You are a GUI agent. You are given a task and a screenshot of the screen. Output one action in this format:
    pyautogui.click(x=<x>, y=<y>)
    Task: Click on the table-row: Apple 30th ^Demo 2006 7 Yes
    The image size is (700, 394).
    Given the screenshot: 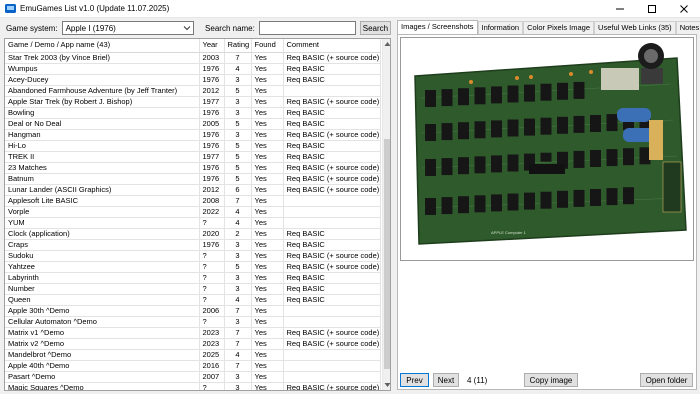 What is the action you would take?
    pyautogui.click(x=193, y=311)
    